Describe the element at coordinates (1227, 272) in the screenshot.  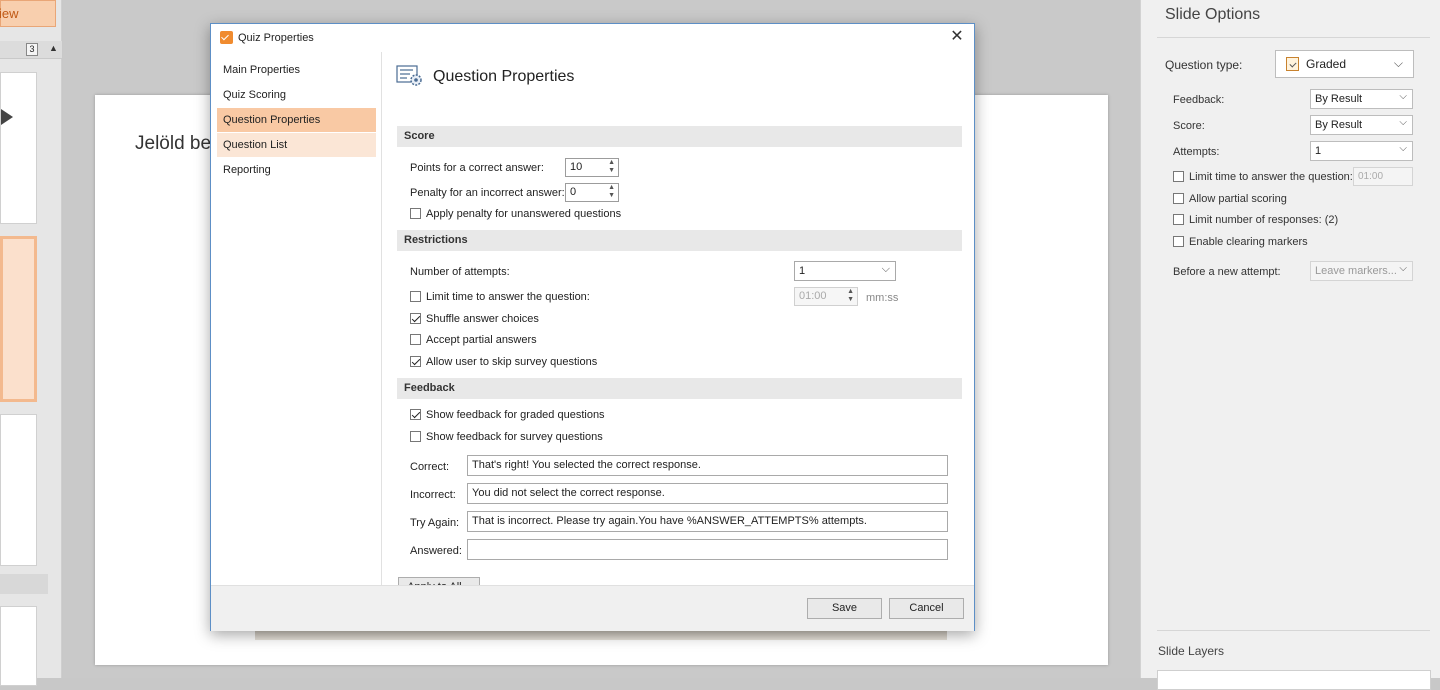
I see `before-attempt-label: Before a new attempt:` at that location.